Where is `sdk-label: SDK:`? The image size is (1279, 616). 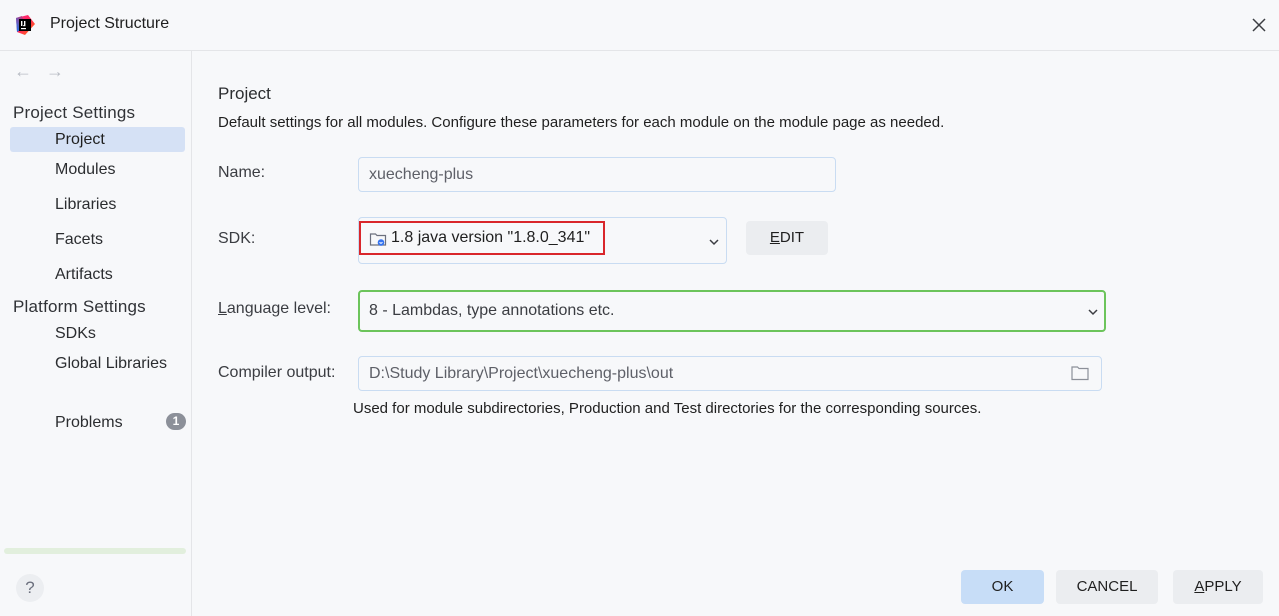 sdk-label: SDK: is located at coordinates (237, 238).